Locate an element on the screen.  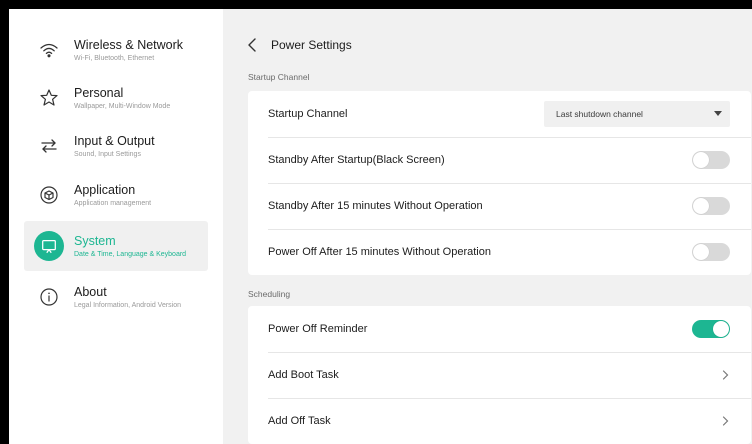
sidebar-item-application: Application Application management is located at coordinates (116, 195).